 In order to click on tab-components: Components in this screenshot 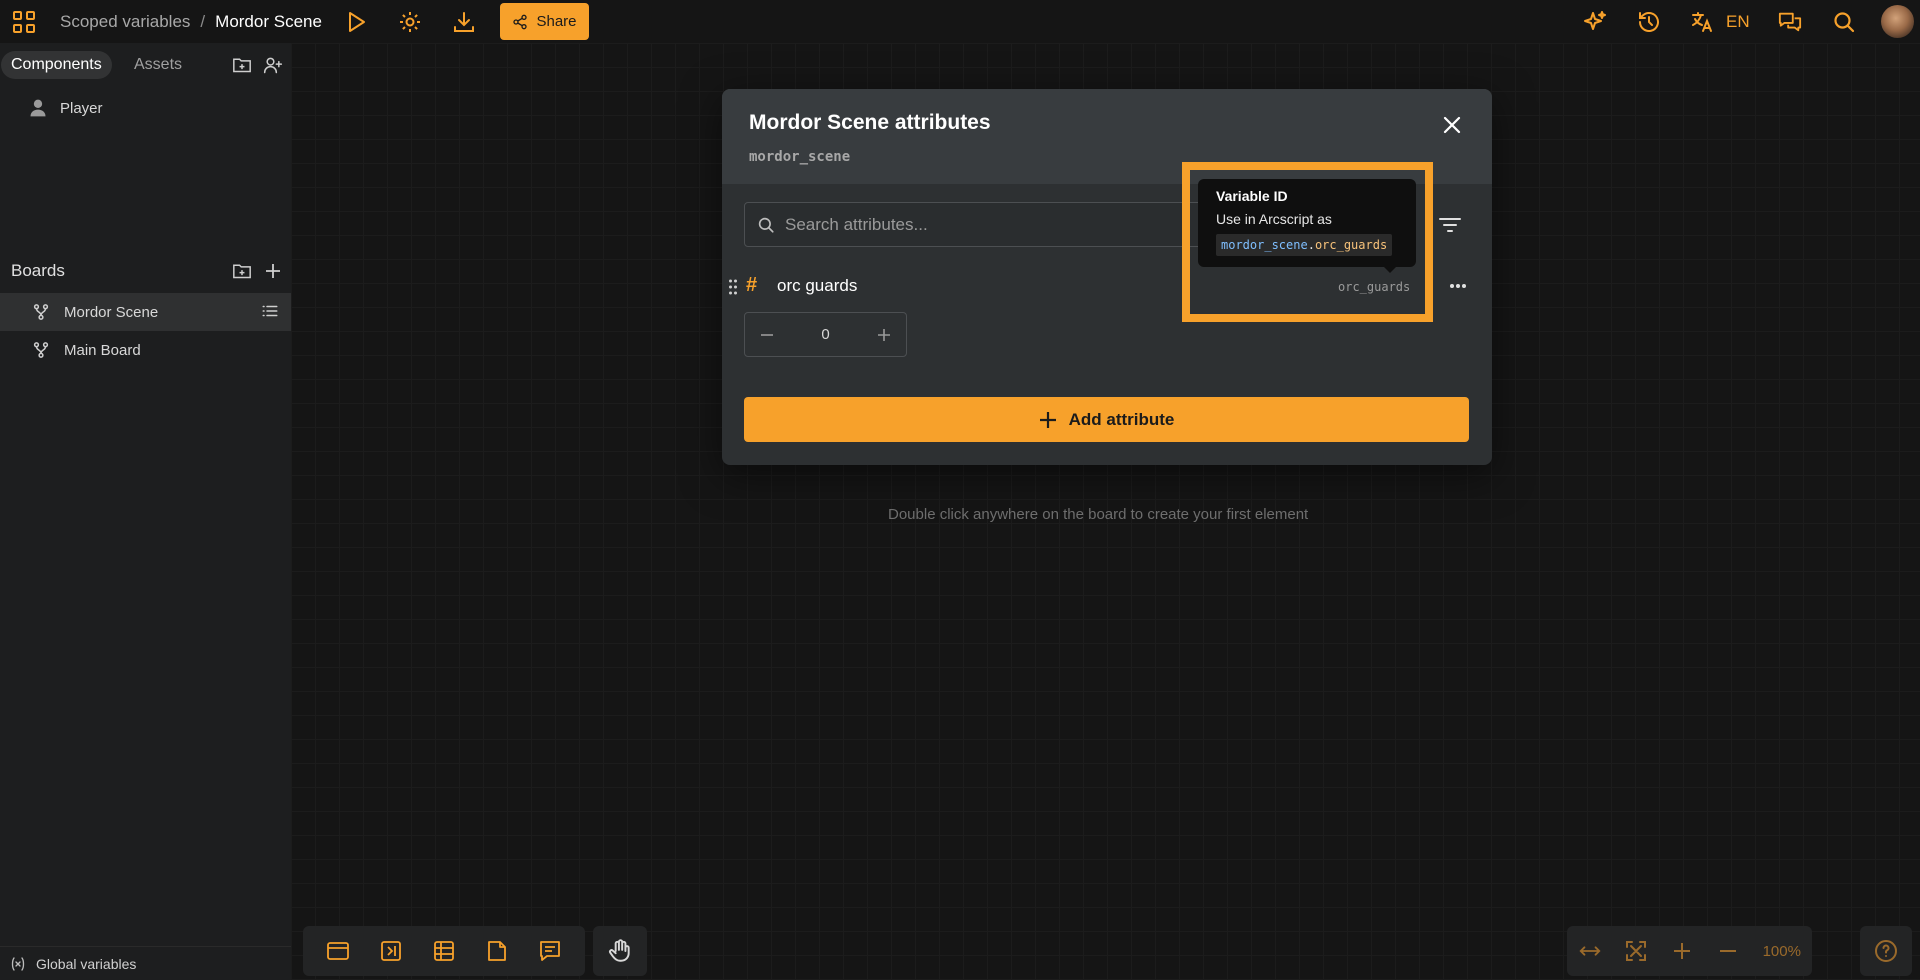, I will do `click(56, 65)`.